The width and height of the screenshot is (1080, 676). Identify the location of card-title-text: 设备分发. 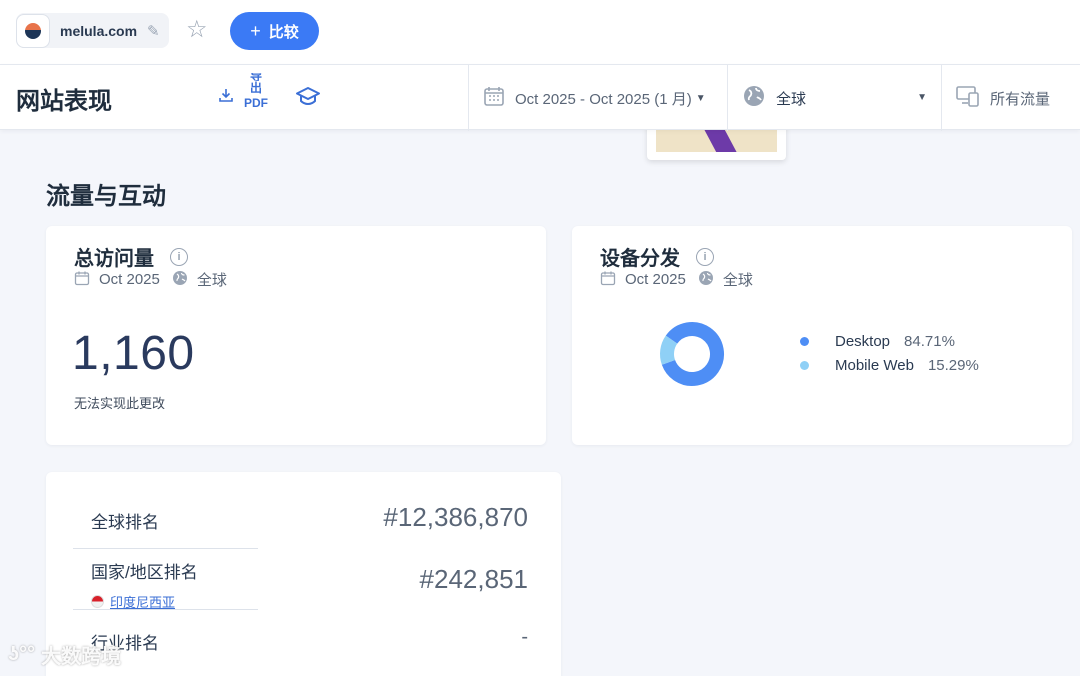
(640, 259).